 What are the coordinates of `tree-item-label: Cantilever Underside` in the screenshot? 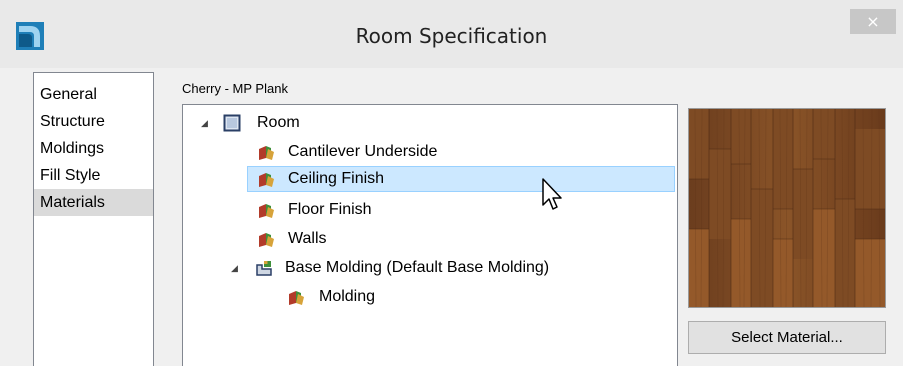 It's located at (363, 151).